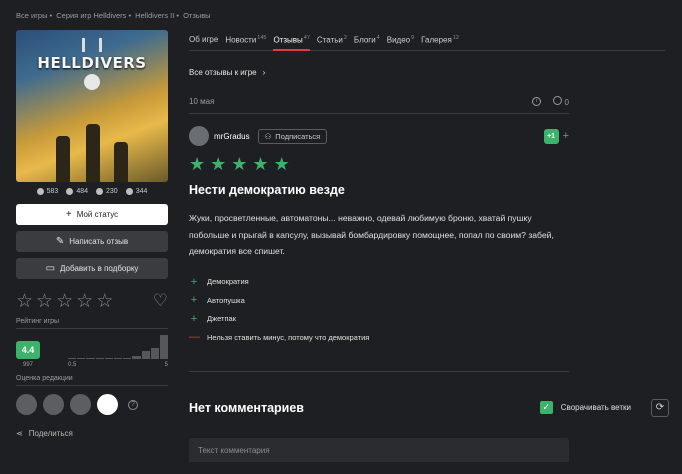 The image size is (682, 474). Describe the element at coordinates (199, 136) in the screenshot. I see `avatar` at that location.